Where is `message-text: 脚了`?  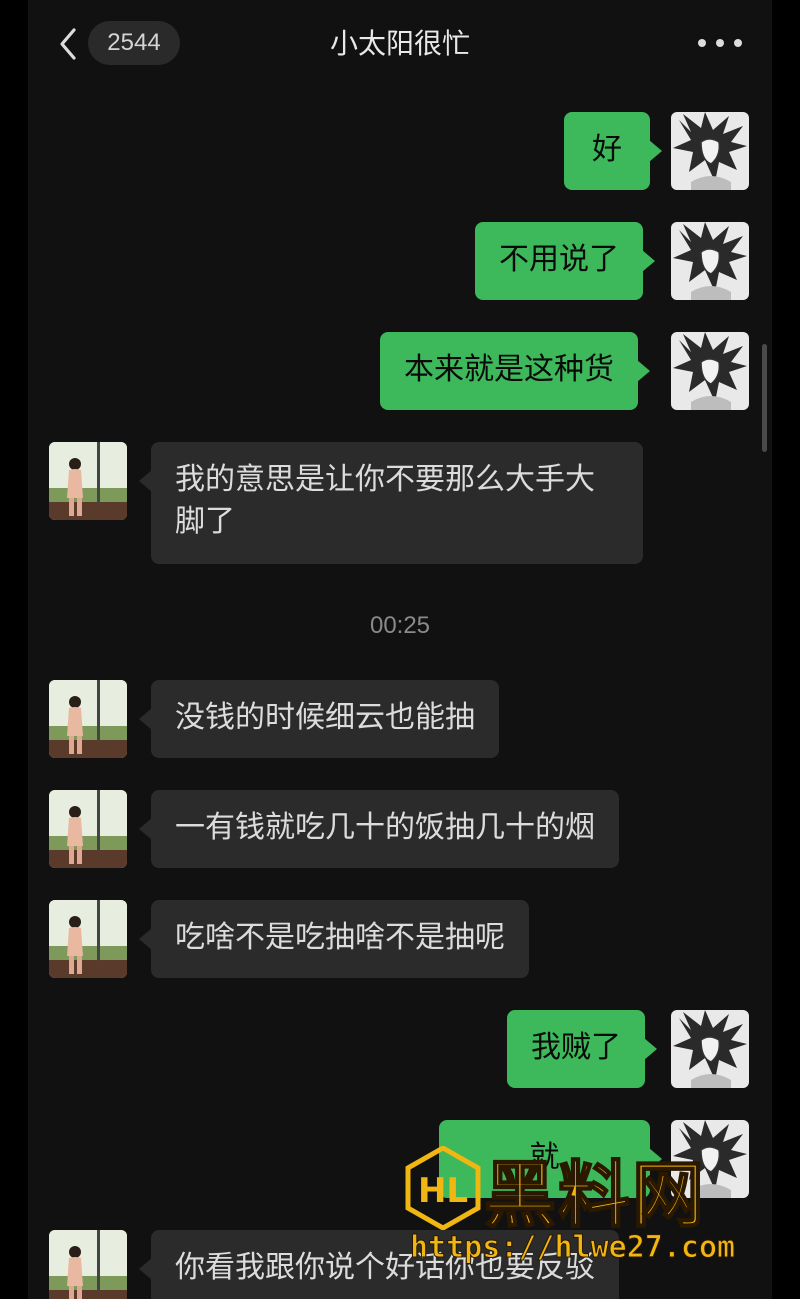 message-text: 脚了 is located at coordinates (205, 521).